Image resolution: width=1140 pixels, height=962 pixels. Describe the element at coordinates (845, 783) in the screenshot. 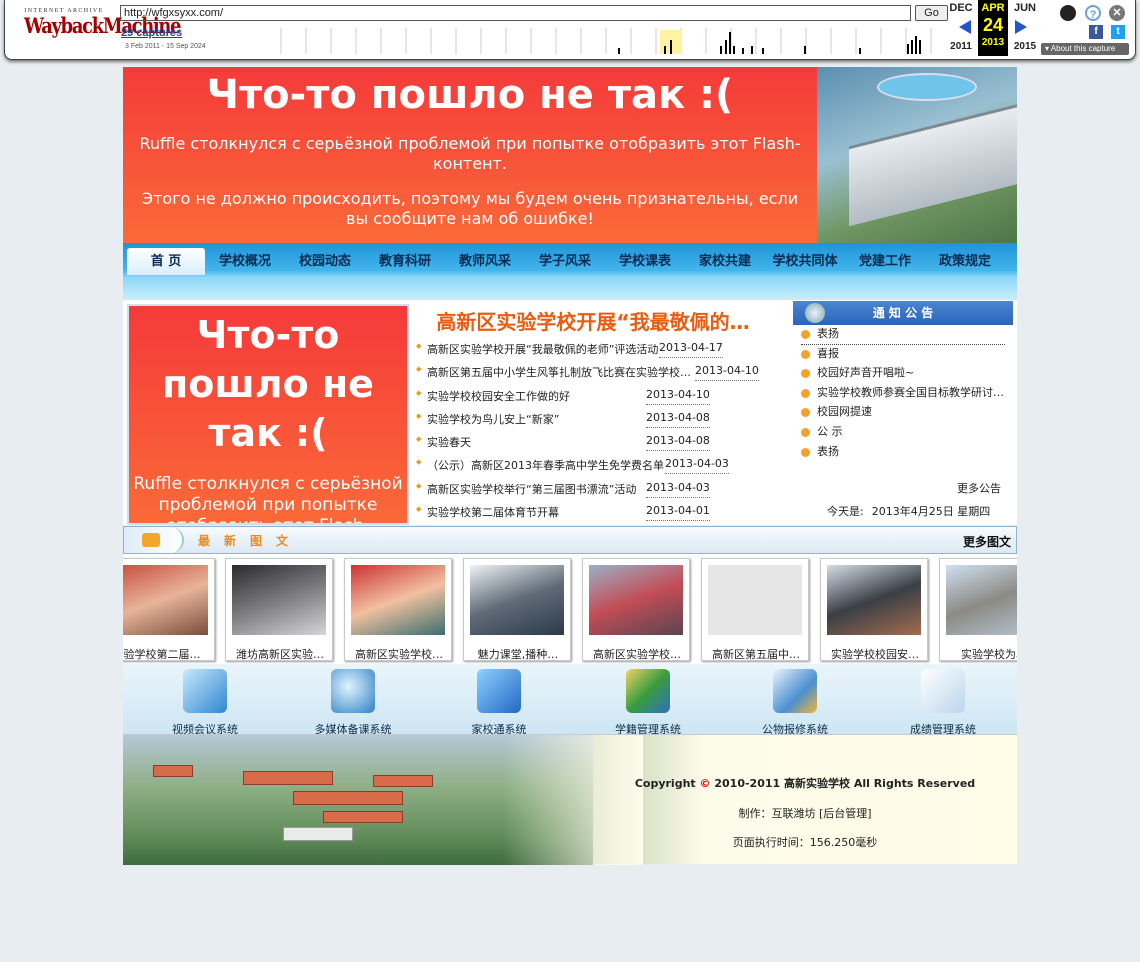

I see `copyright-text: 2010-2011 高新实验学校 All Rights Reserved` at that location.